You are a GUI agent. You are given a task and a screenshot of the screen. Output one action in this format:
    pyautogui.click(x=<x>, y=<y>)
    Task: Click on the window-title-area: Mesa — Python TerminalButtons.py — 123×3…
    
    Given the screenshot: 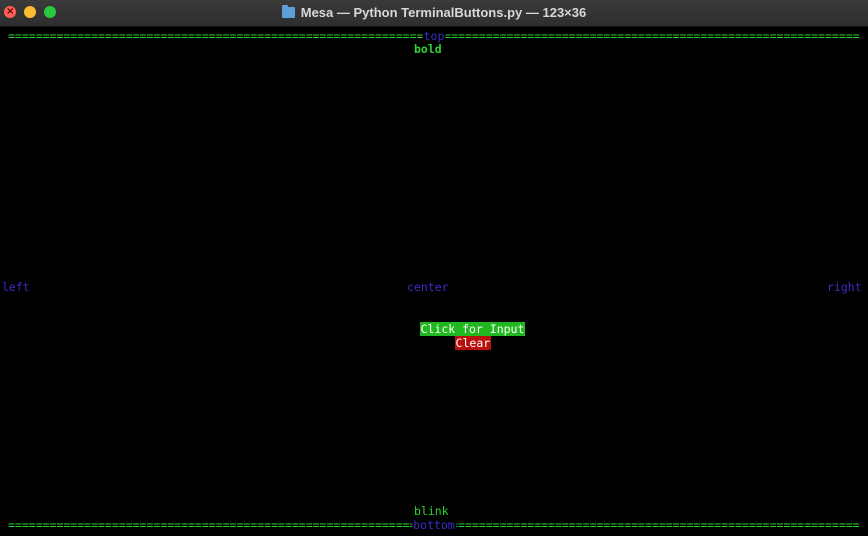 What is the action you would take?
    pyautogui.click(x=434, y=13)
    